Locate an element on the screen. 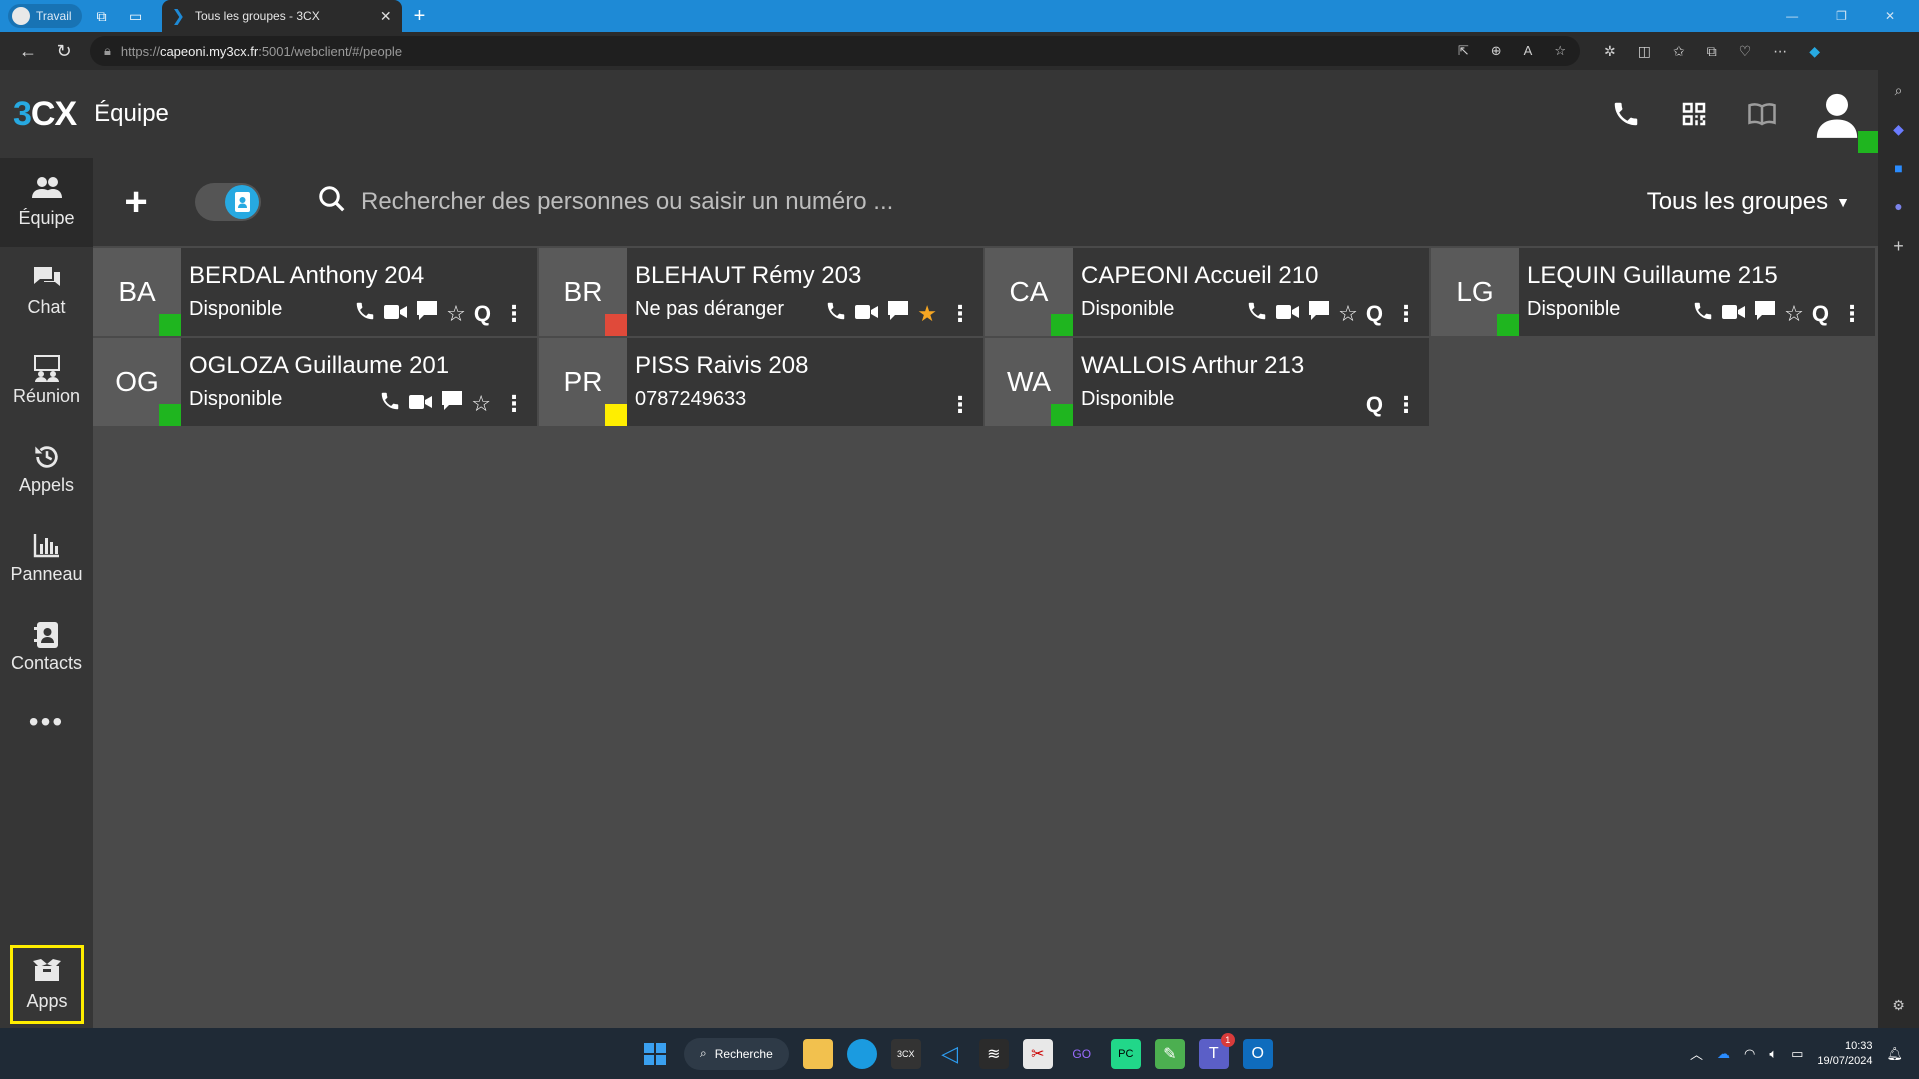  close-tab-icon: ✕ is located at coordinates (386, 16).